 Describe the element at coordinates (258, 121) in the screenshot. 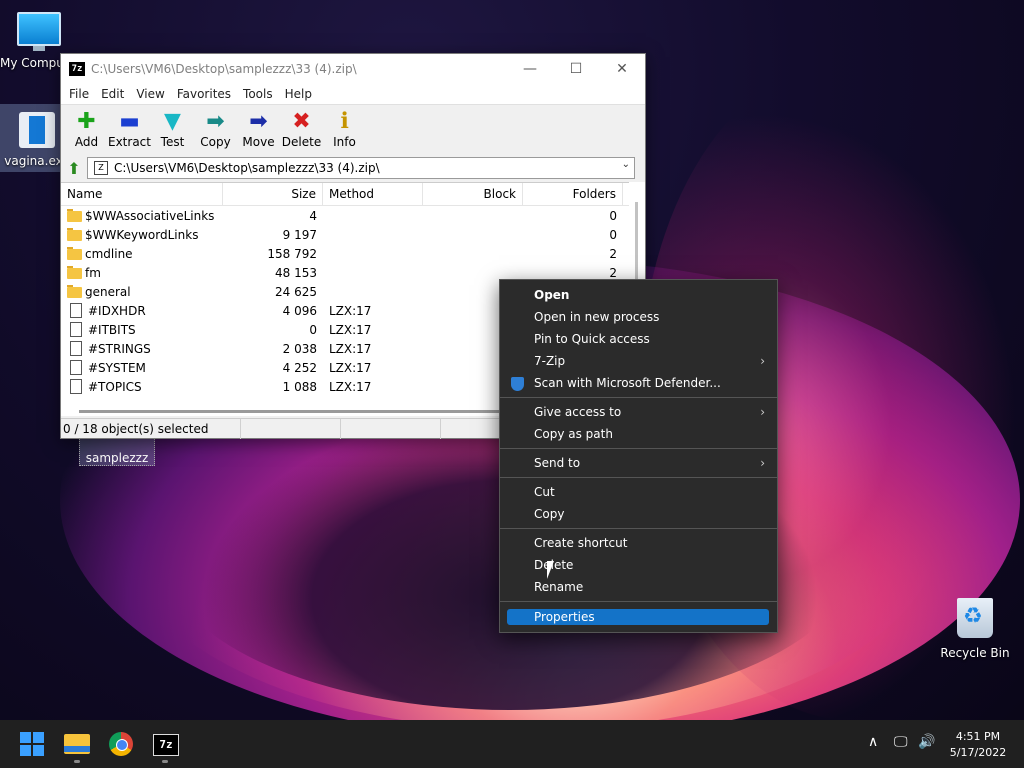

I see `arrow-right-blue-icon: ➡` at that location.